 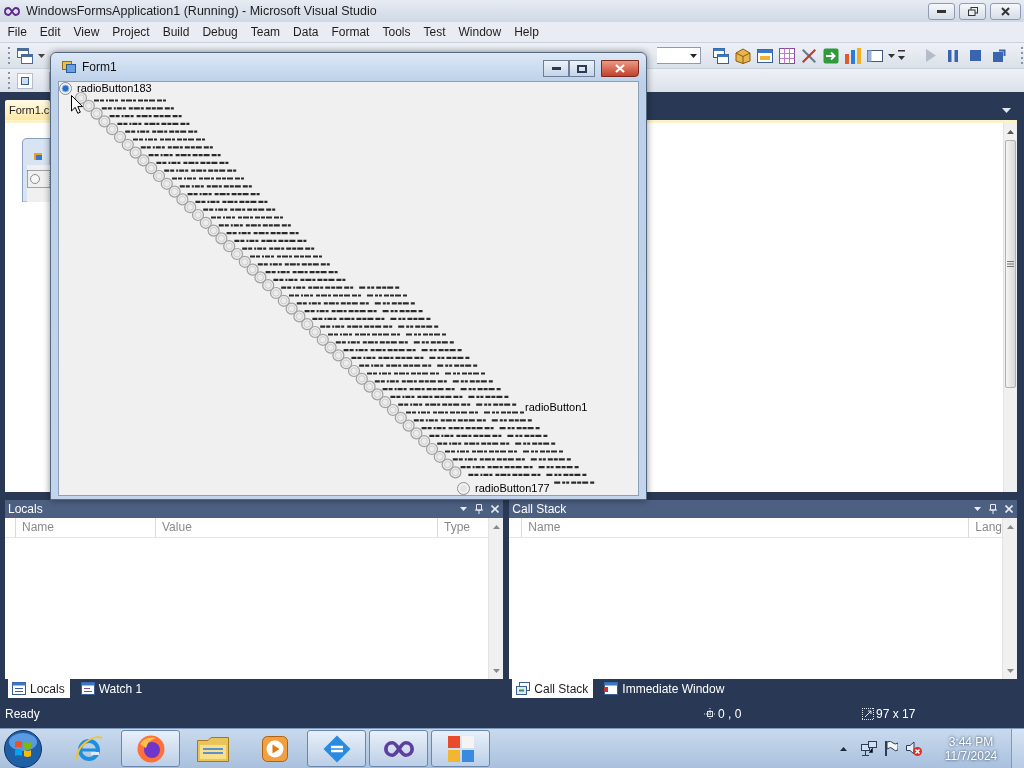 I want to click on menu-item: Edit, so click(x=50, y=32).